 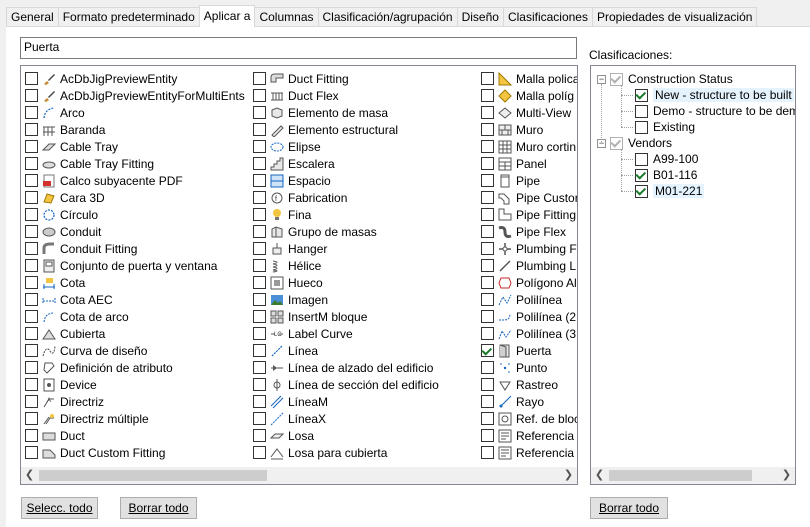 I want to click on object-type-item: Pipe Fitting, so click(x=527, y=214).